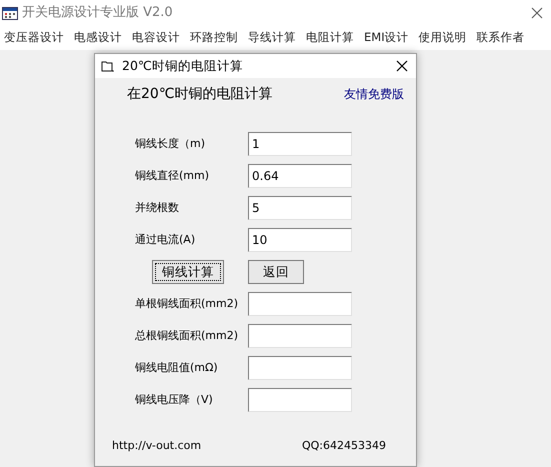 This screenshot has height=467, width=551. I want to click on menu-item: 联系作者, so click(500, 37).